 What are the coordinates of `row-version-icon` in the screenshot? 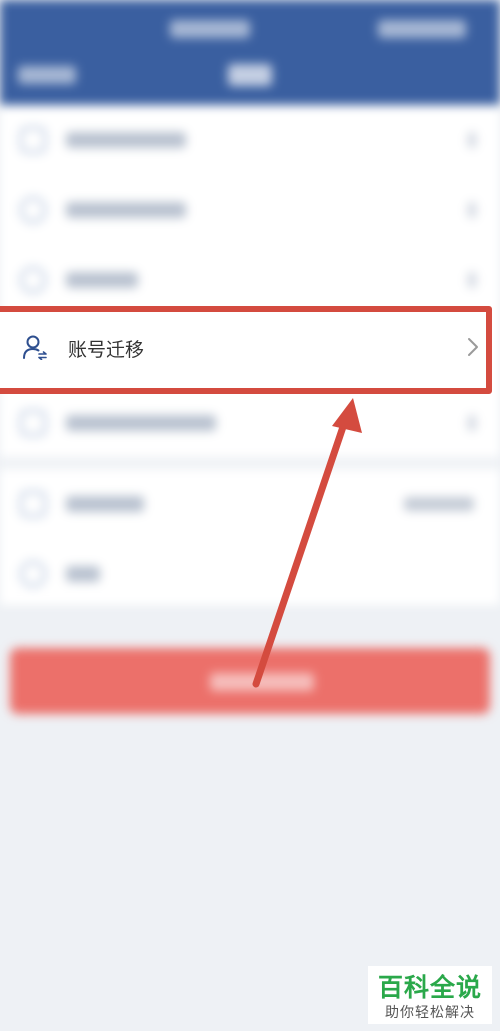 It's located at (33, 504).